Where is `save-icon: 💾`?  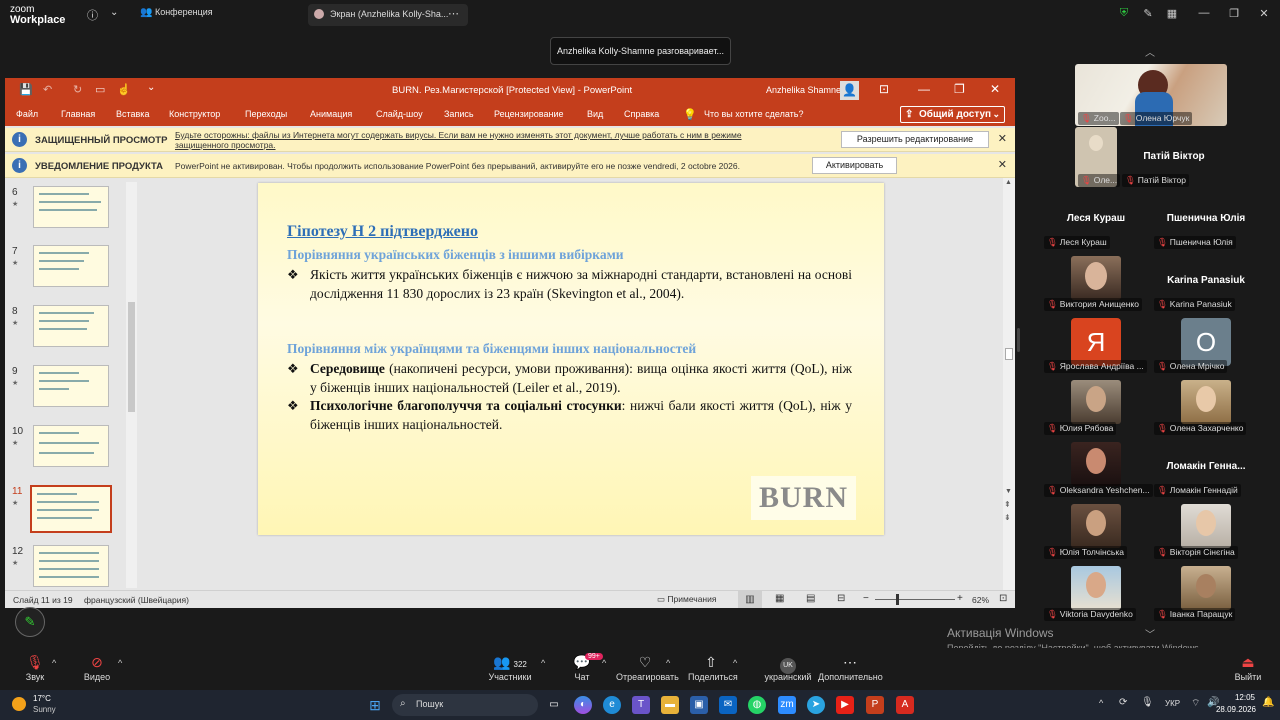
save-icon: 💾 is located at coordinates (26, 89).